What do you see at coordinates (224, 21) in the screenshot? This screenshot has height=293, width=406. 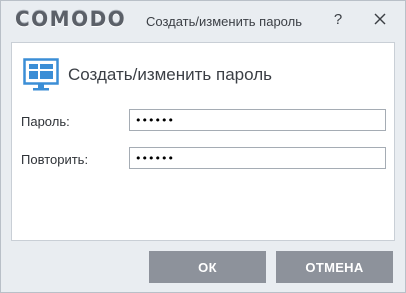 I see `window-title: Создать/изменить пароль` at bounding box center [224, 21].